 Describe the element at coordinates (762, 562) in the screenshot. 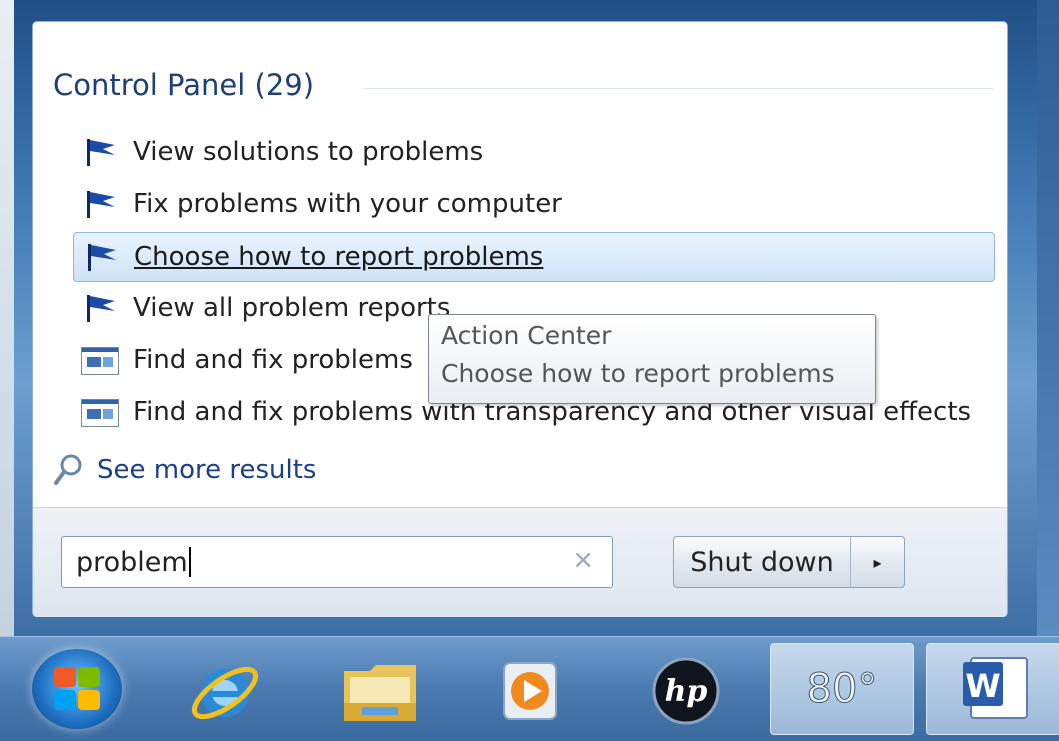

I see `shutdown-button: Shut down` at that location.